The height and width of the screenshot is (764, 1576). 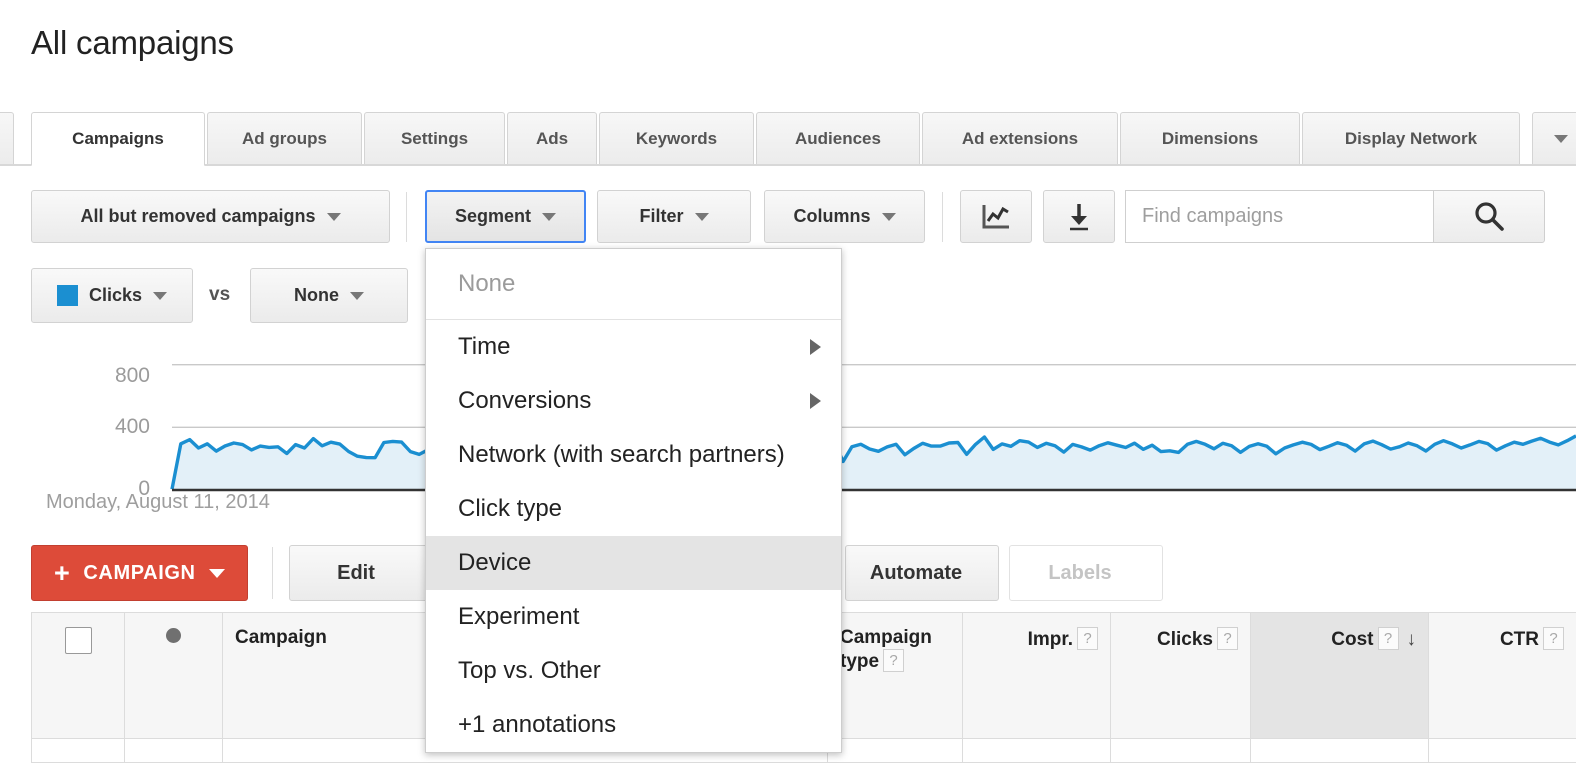 I want to click on tab-label: Settings, so click(x=434, y=138).